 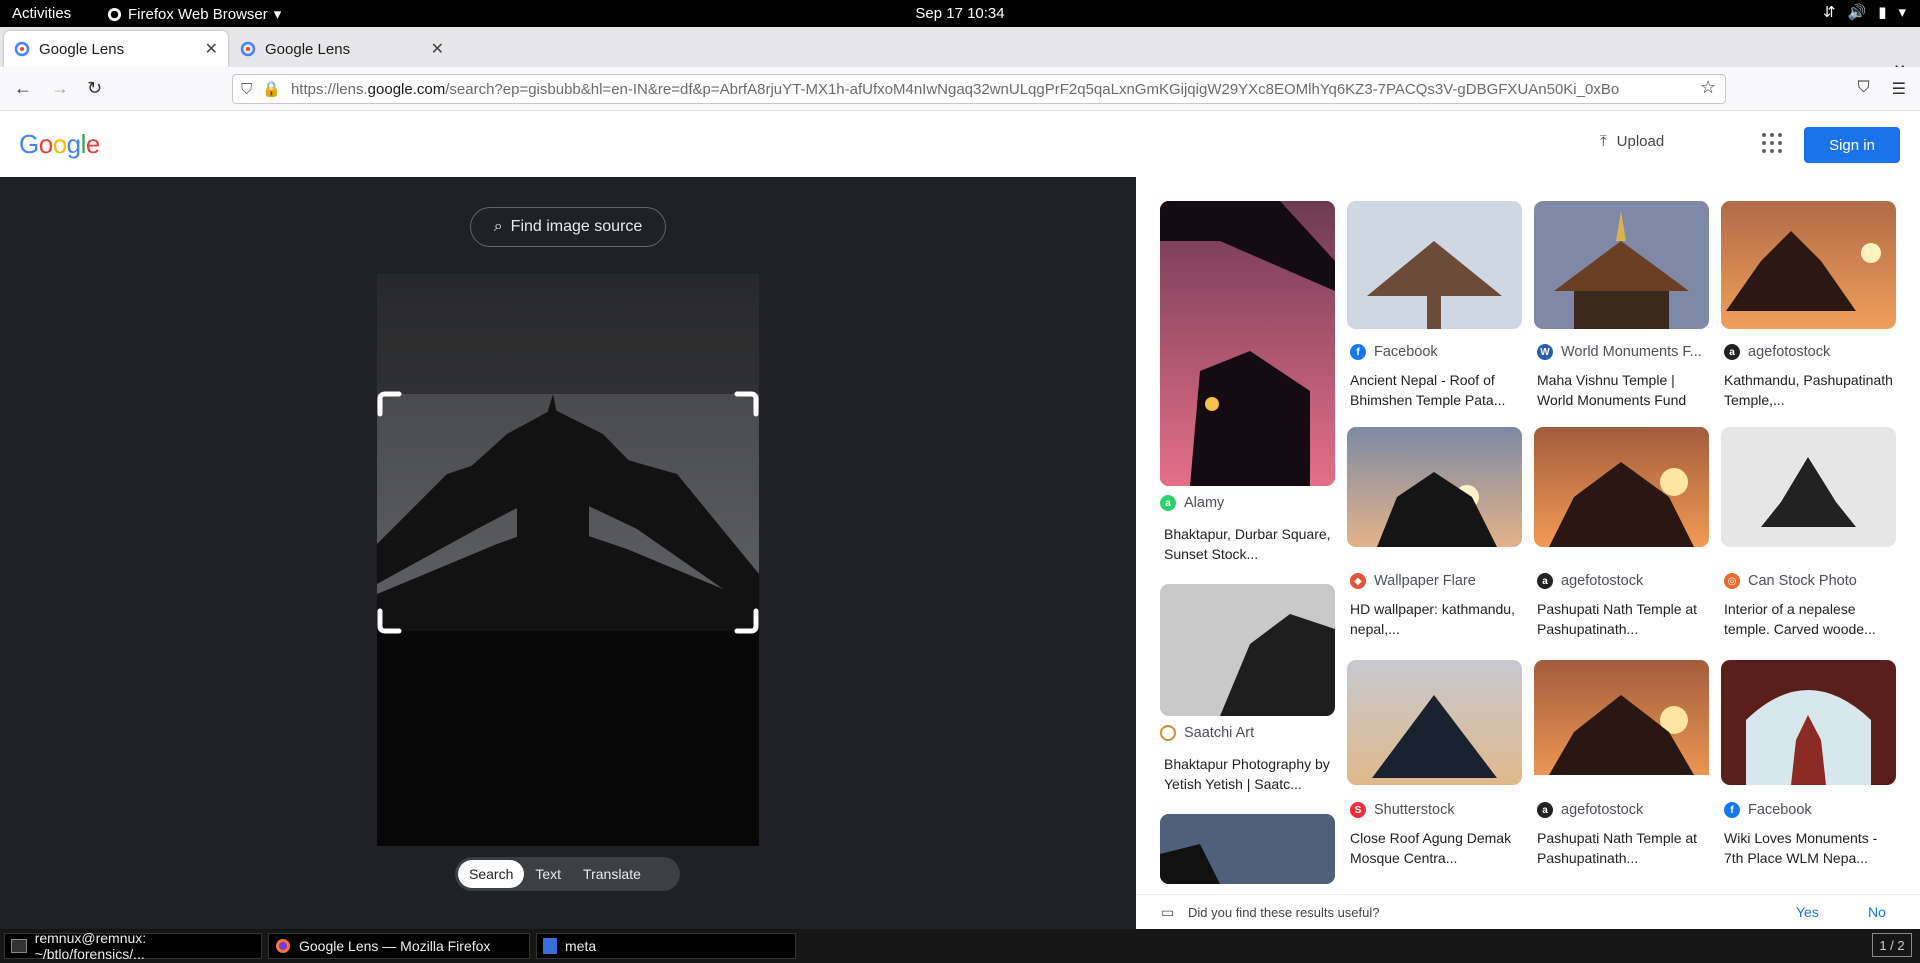 What do you see at coordinates (1852, 145) in the screenshot?
I see `sign-in-button: Sign in` at bounding box center [1852, 145].